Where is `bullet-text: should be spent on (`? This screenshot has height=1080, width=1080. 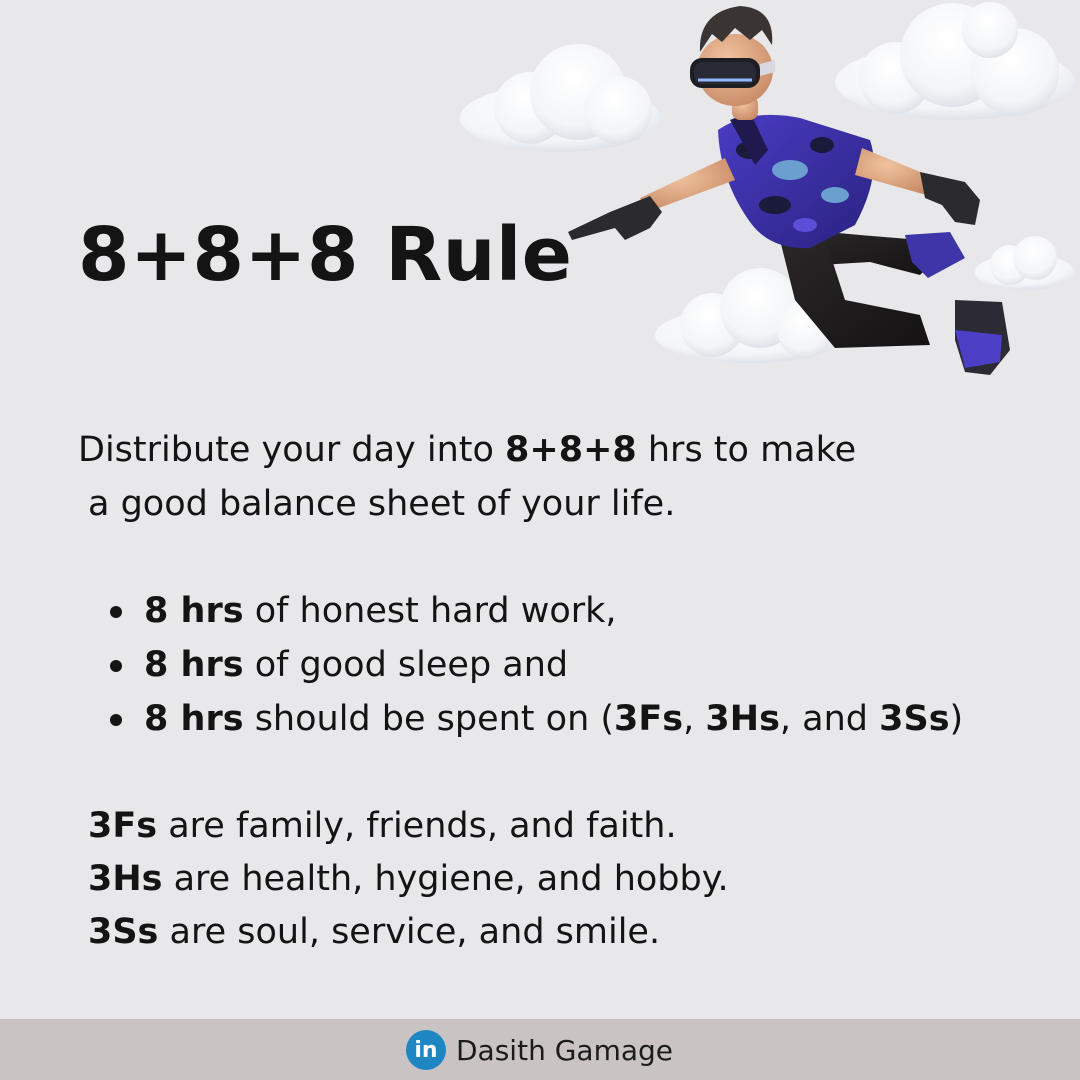 bullet-text: should be spent on ( is located at coordinates (429, 719).